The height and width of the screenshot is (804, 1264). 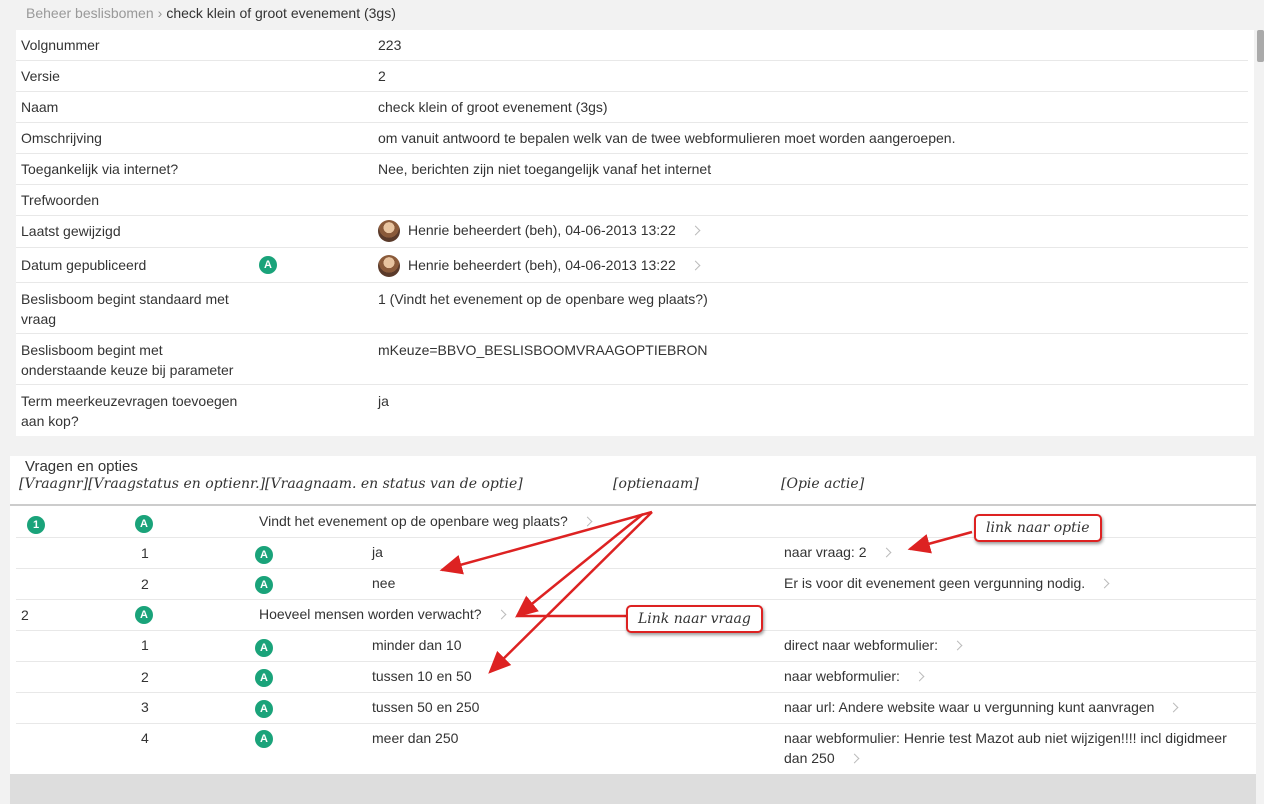 What do you see at coordinates (145, 738) in the screenshot?
I see `option-number: 4` at bounding box center [145, 738].